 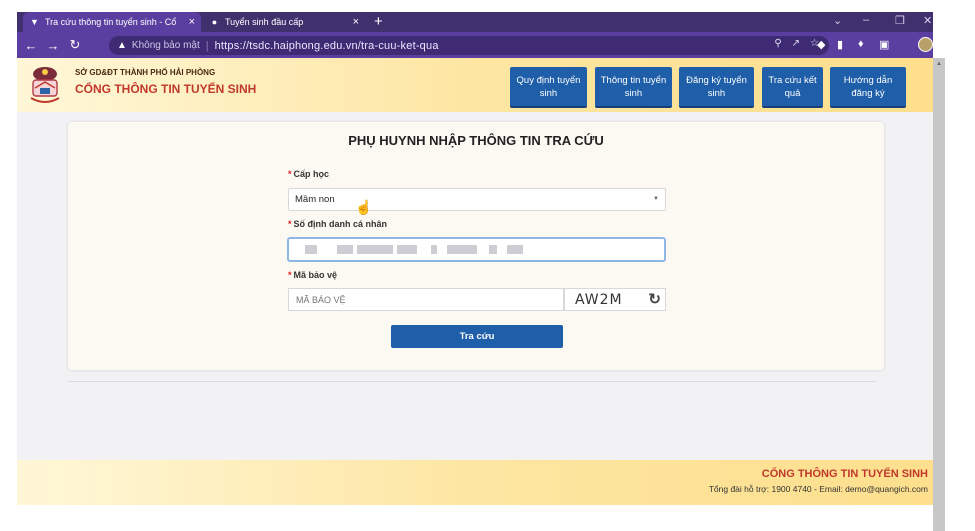 I want to click on tab-tuyen-sinh: ● Tuyển sinh đầu cấp ×, so click(x=284, y=22).